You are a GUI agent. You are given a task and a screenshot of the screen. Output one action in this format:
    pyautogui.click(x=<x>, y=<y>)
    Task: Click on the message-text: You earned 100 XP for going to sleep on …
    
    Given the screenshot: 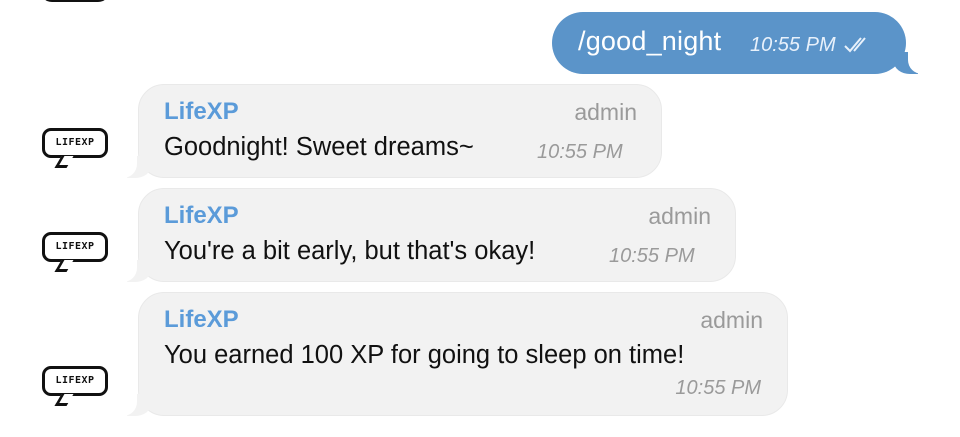 What is the action you would take?
    pyautogui.click(x=424, y=355)
    